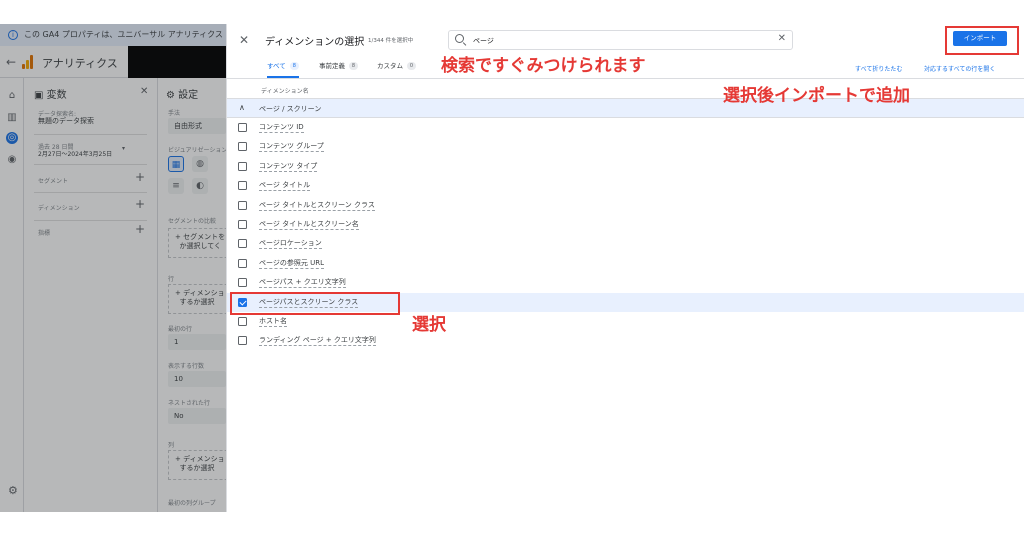 This screenshot has height=536, width=1024. What do you see at coordinates (290, 244) in the screenshot?
I see `dimension-label: ページロケーション` at bounding box center [290, 244].